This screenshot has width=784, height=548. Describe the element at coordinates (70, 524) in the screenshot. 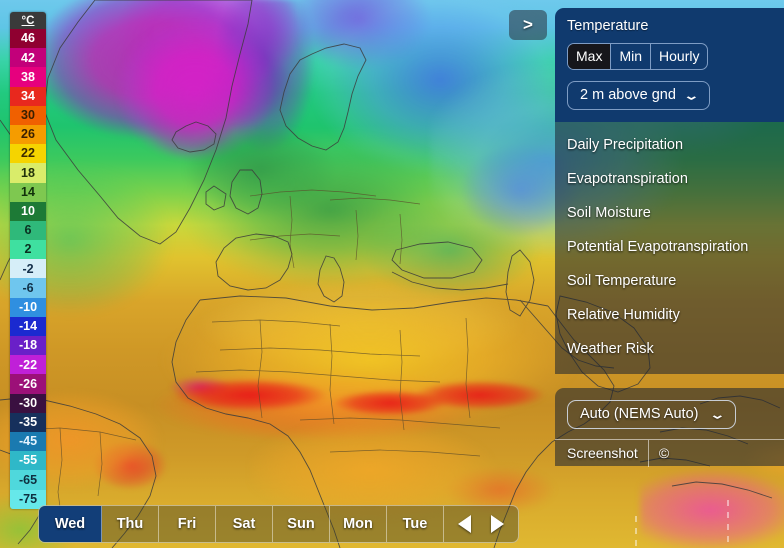

I see `day-tab-wed: Wed` at that location.